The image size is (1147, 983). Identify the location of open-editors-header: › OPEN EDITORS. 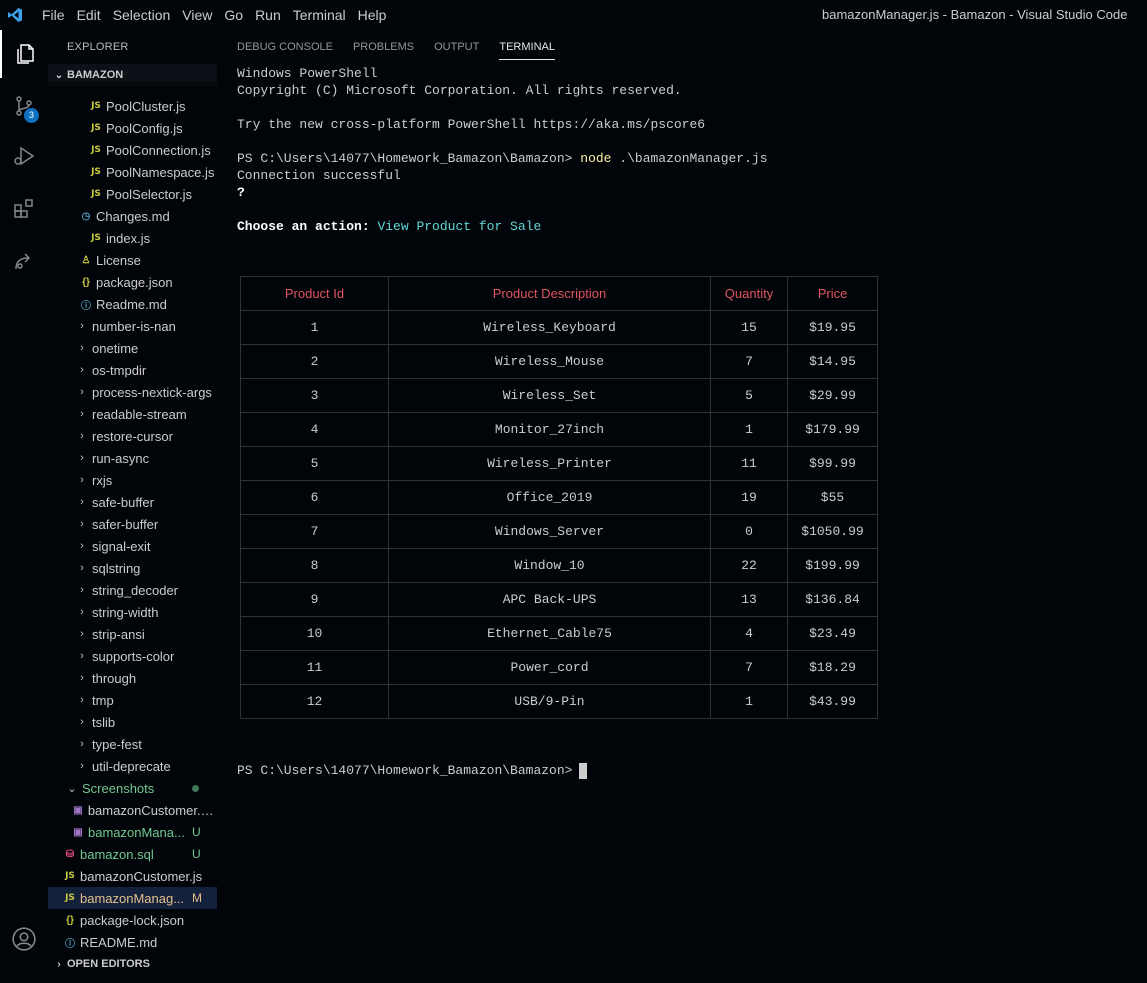
(132, 964).